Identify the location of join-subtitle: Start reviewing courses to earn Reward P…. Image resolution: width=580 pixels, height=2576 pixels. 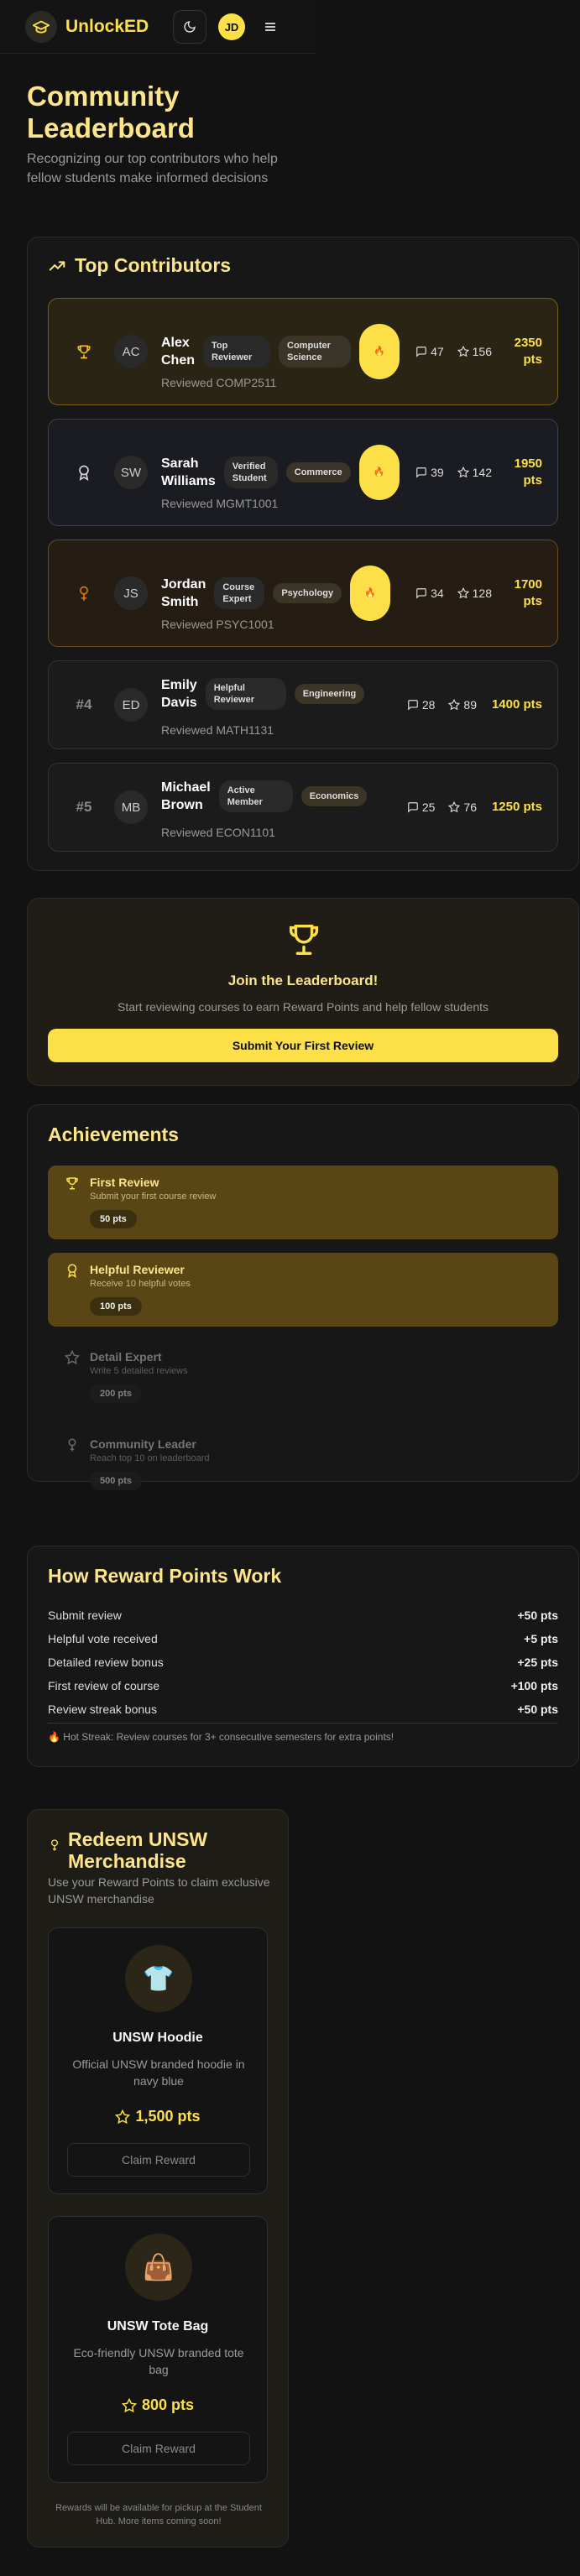
(303, 1007).